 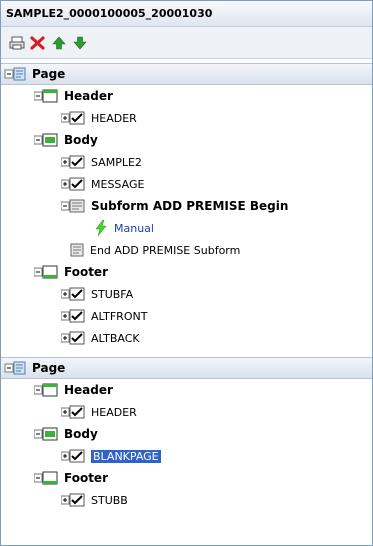 What do you see at coordinates (109, 500) in the screenshot?
I see `tree-item-label: STUBB` at bounding box center [109, 500].